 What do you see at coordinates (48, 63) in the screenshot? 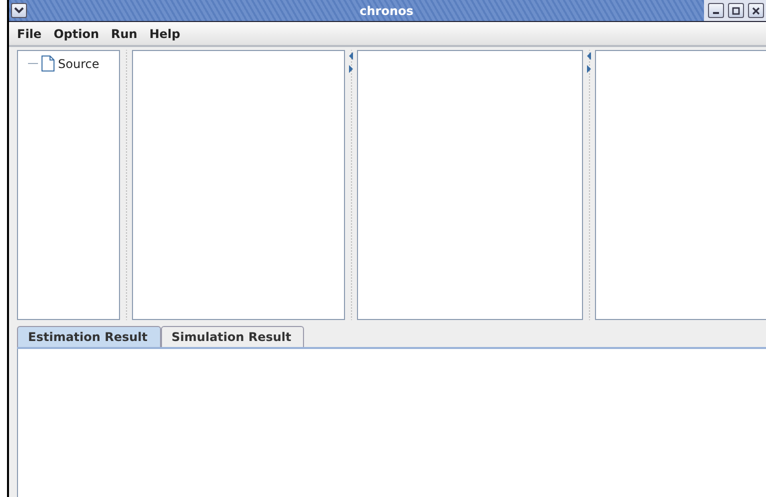
I see `document-icon` at bounding box center [48, 63].